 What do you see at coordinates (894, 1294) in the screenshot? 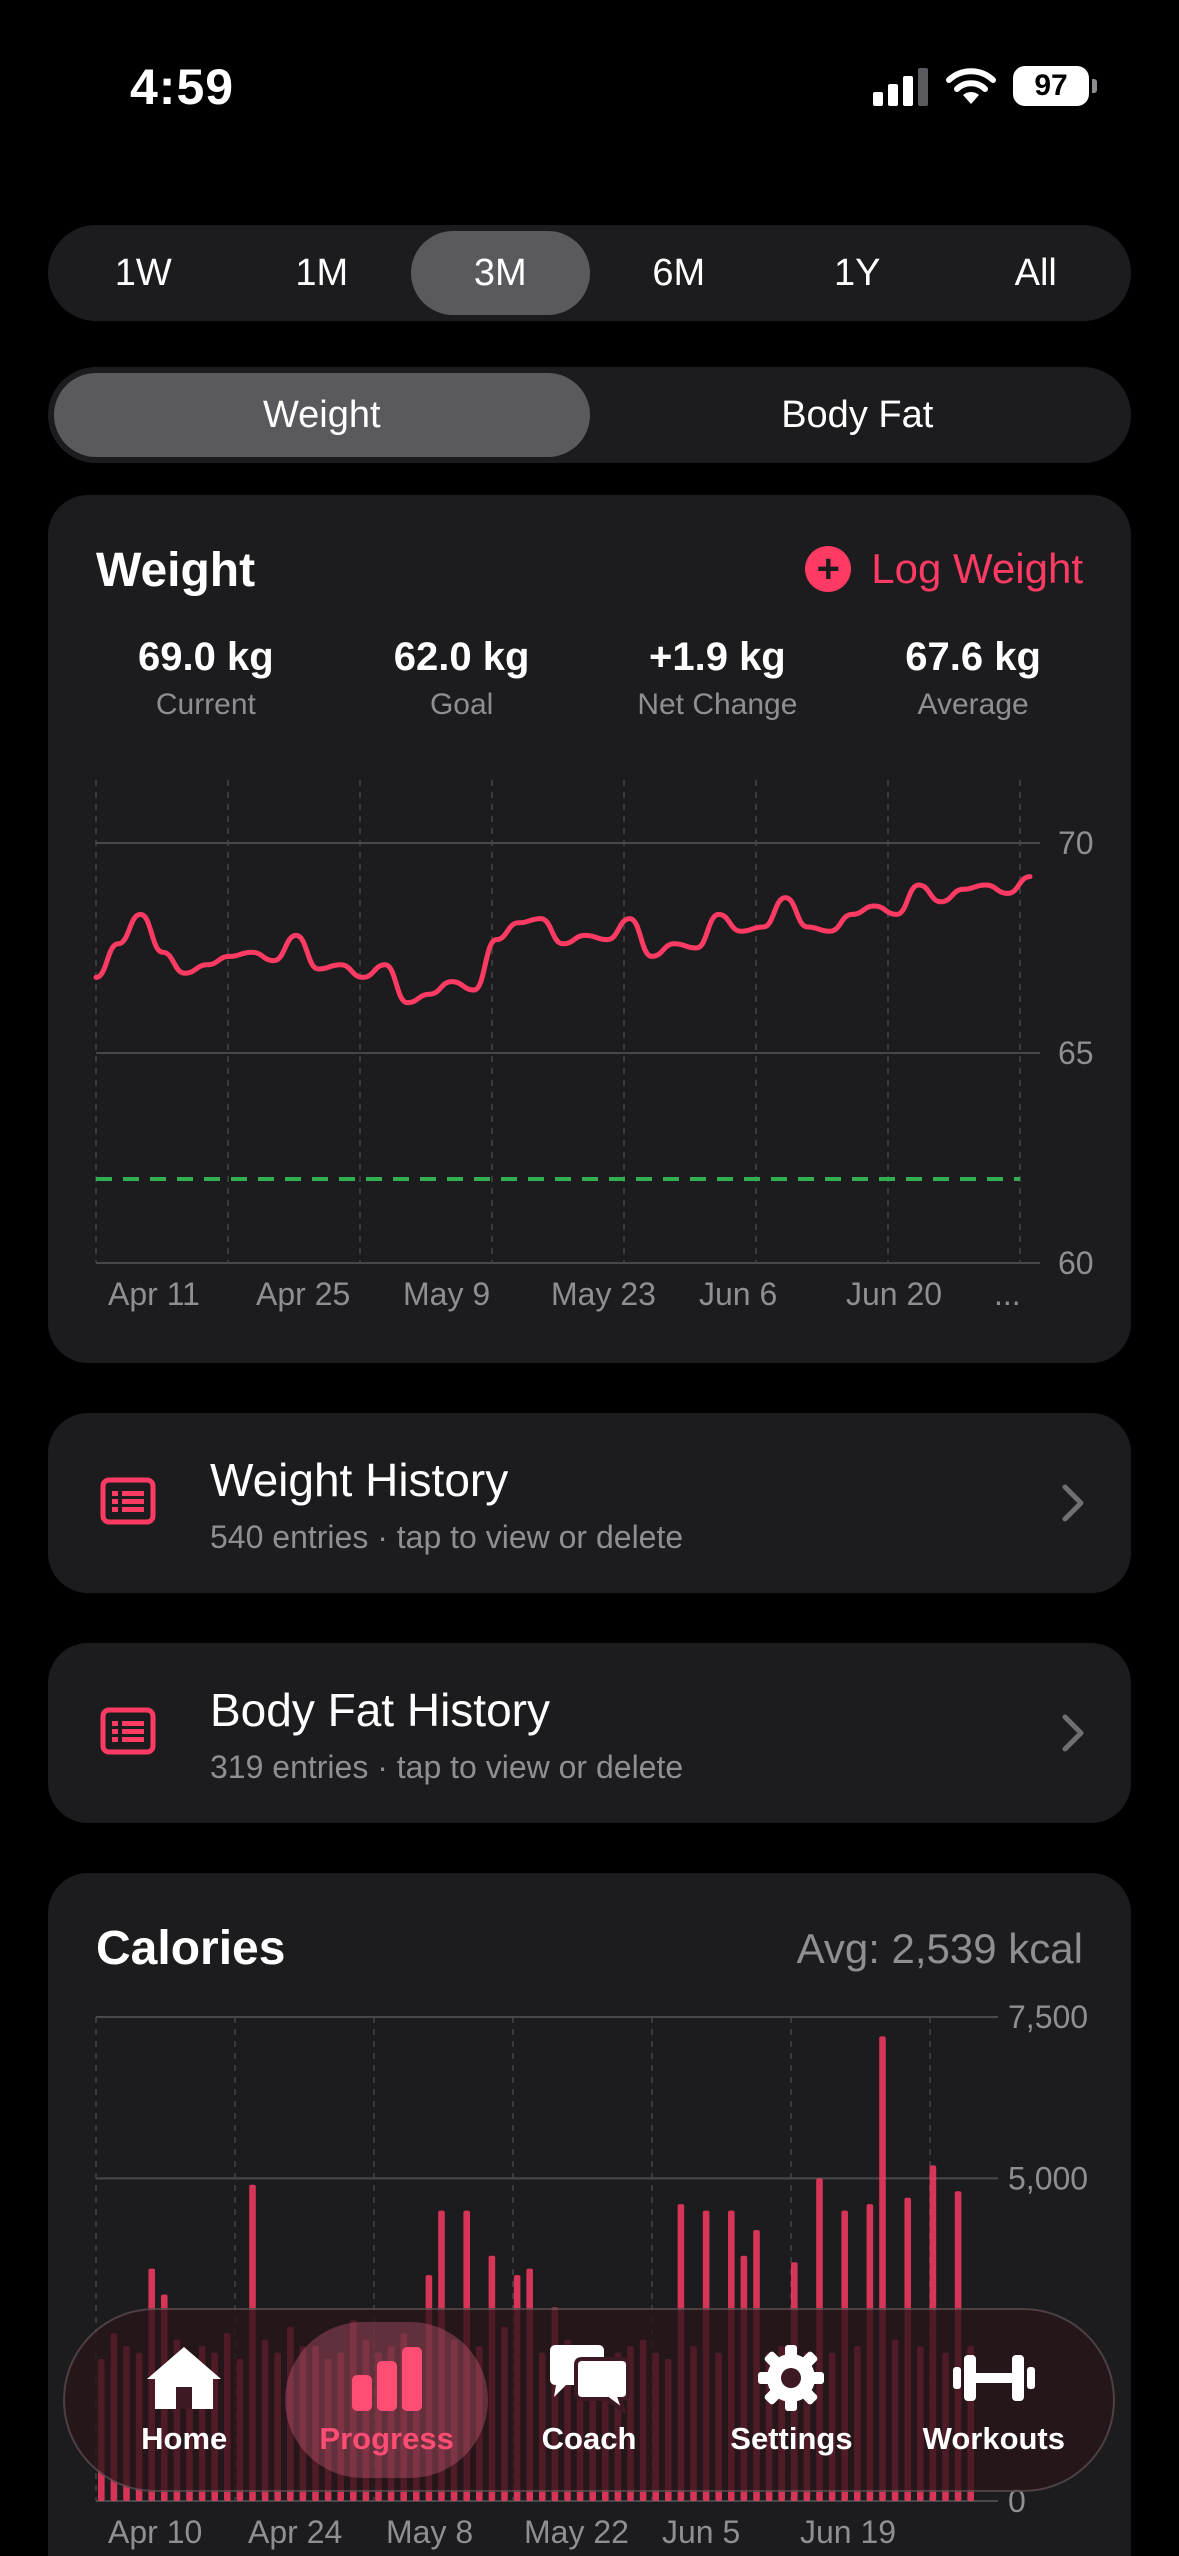
I see `x-tick-label: Jun 20` at bounding box center [894, 1294].